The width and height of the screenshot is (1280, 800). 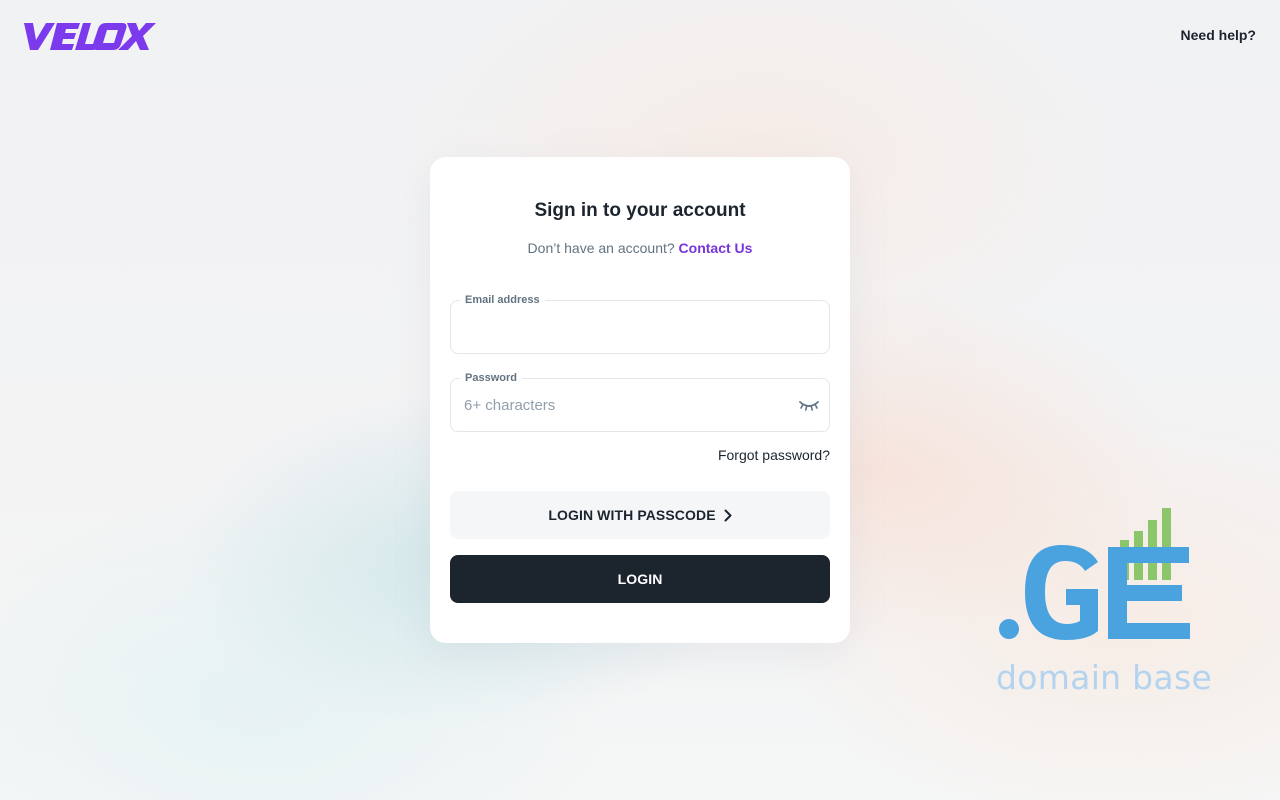 What do you see at coordinates (1218, 35) in the screenshot?
I see `need-help-link: Need help?` at bounding box center [1218, 35].